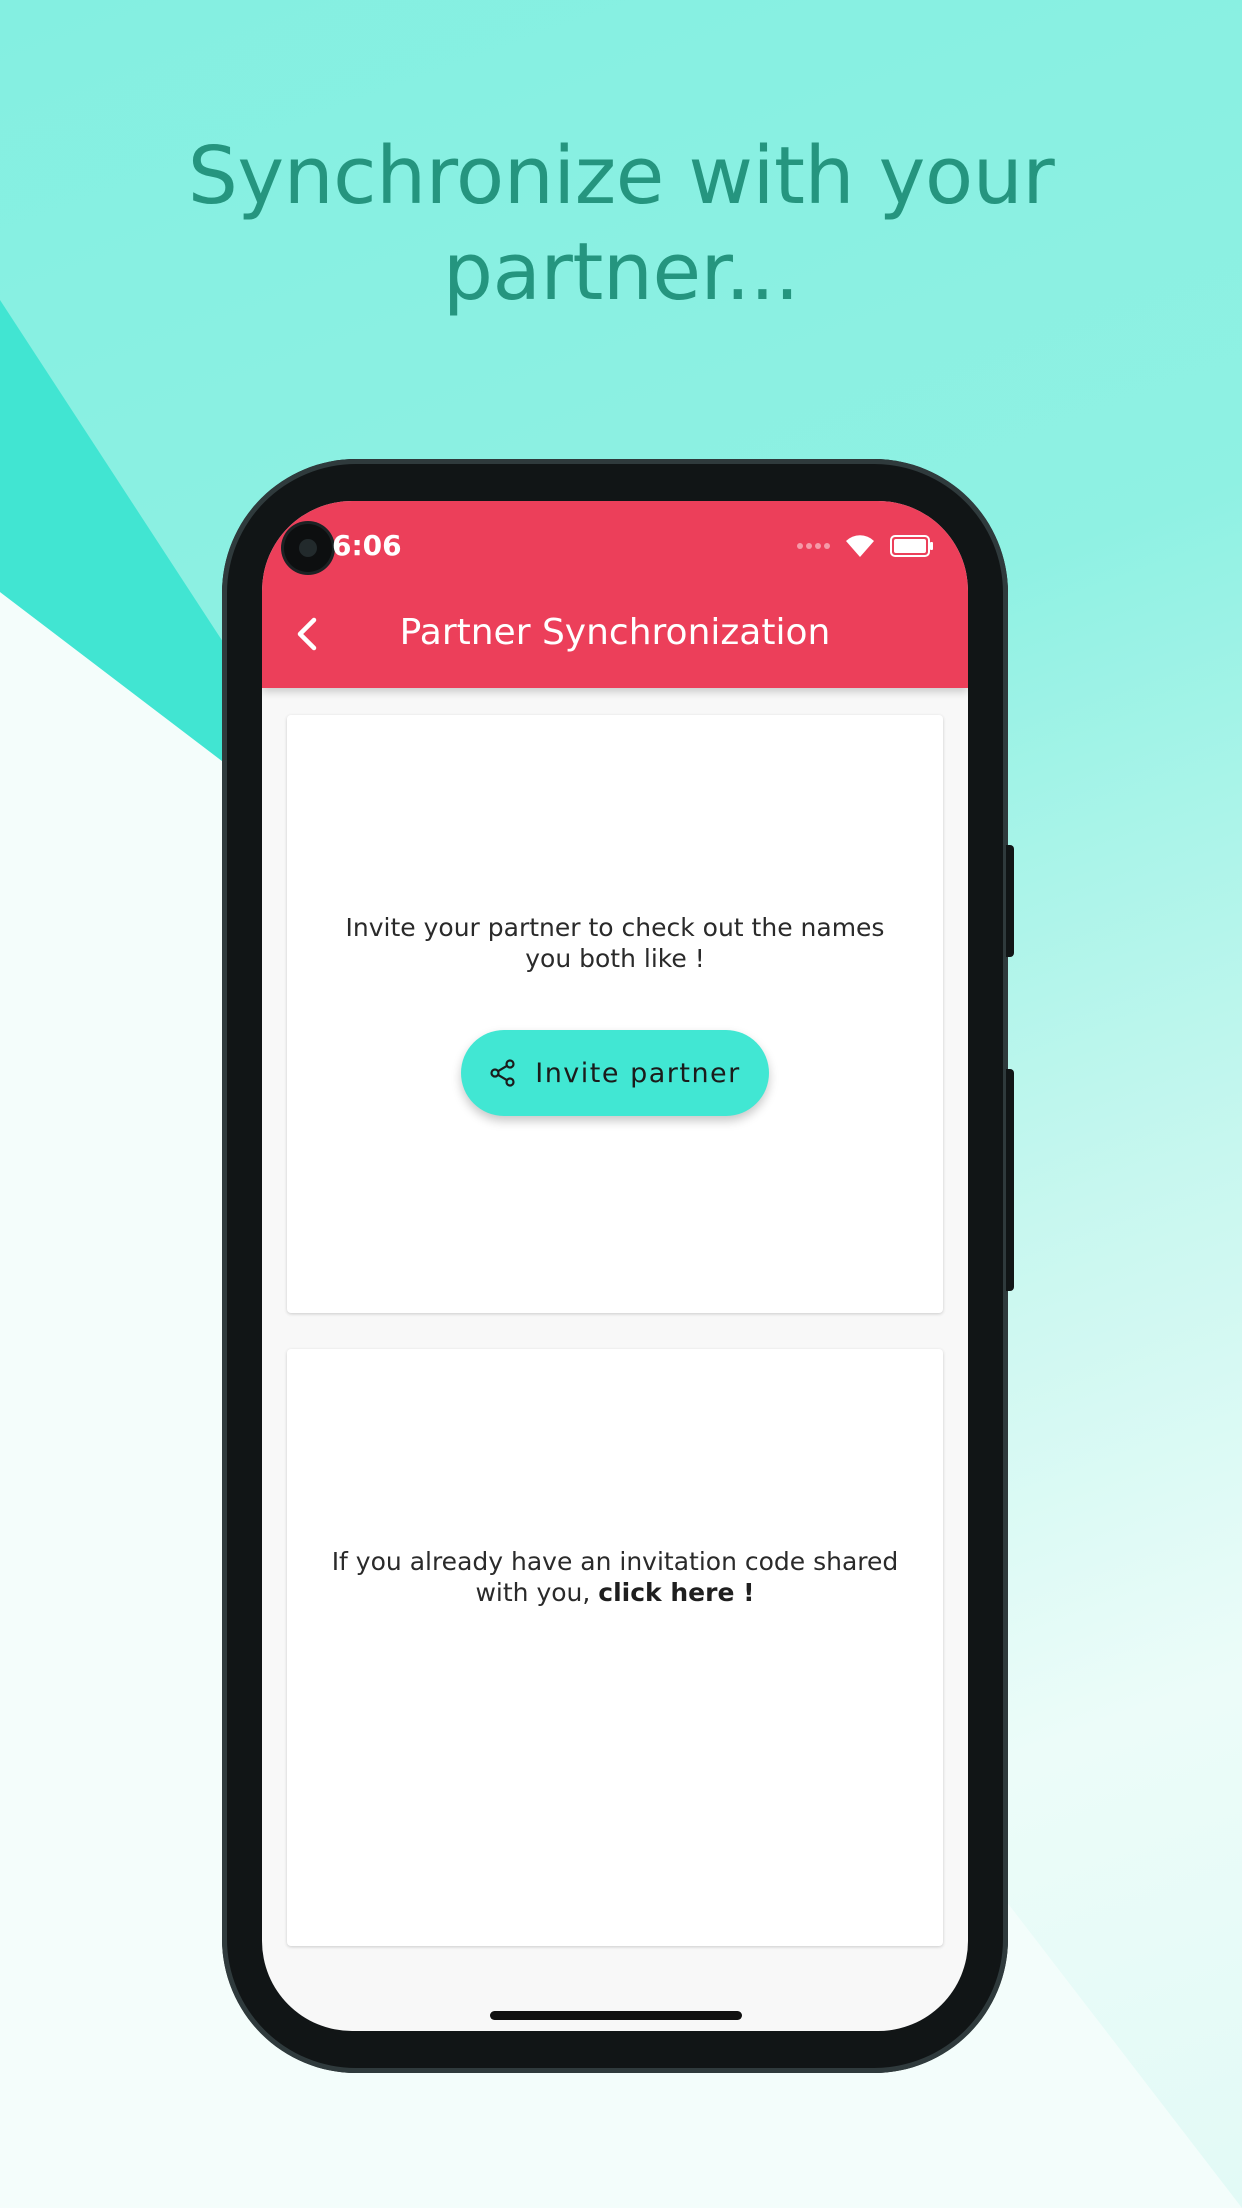 This screenshot has height=2208, width=1242. Describe the element at coordinates (813, 546) in the screenshot. I see `signal-dots-icon` at that location.